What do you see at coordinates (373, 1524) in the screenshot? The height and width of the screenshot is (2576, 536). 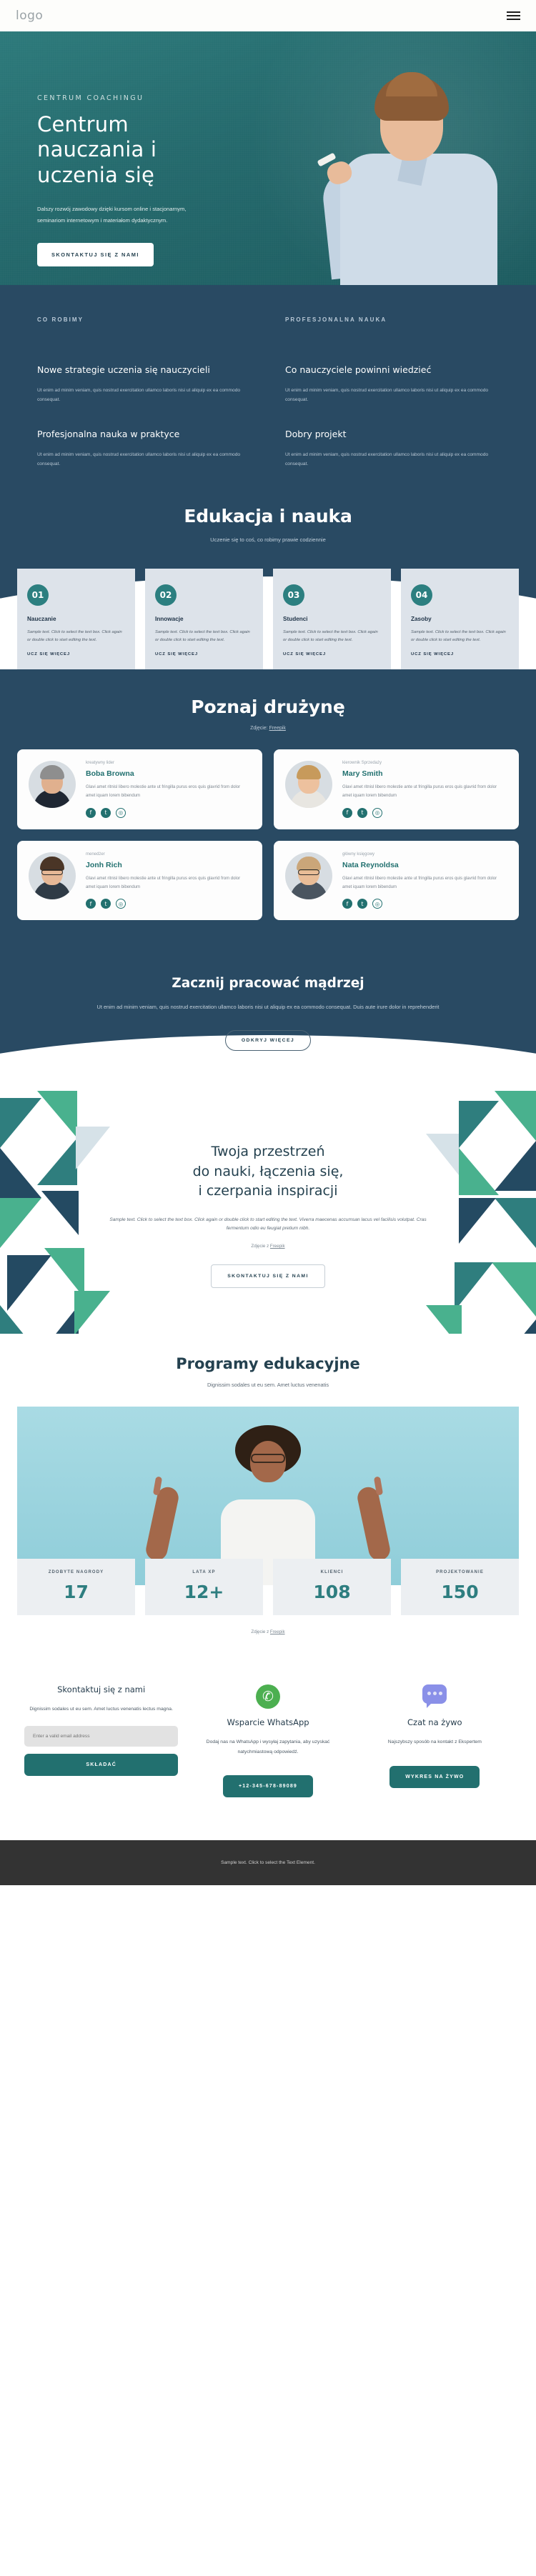 I see `arm-right` at bounding box center [373, 1524].